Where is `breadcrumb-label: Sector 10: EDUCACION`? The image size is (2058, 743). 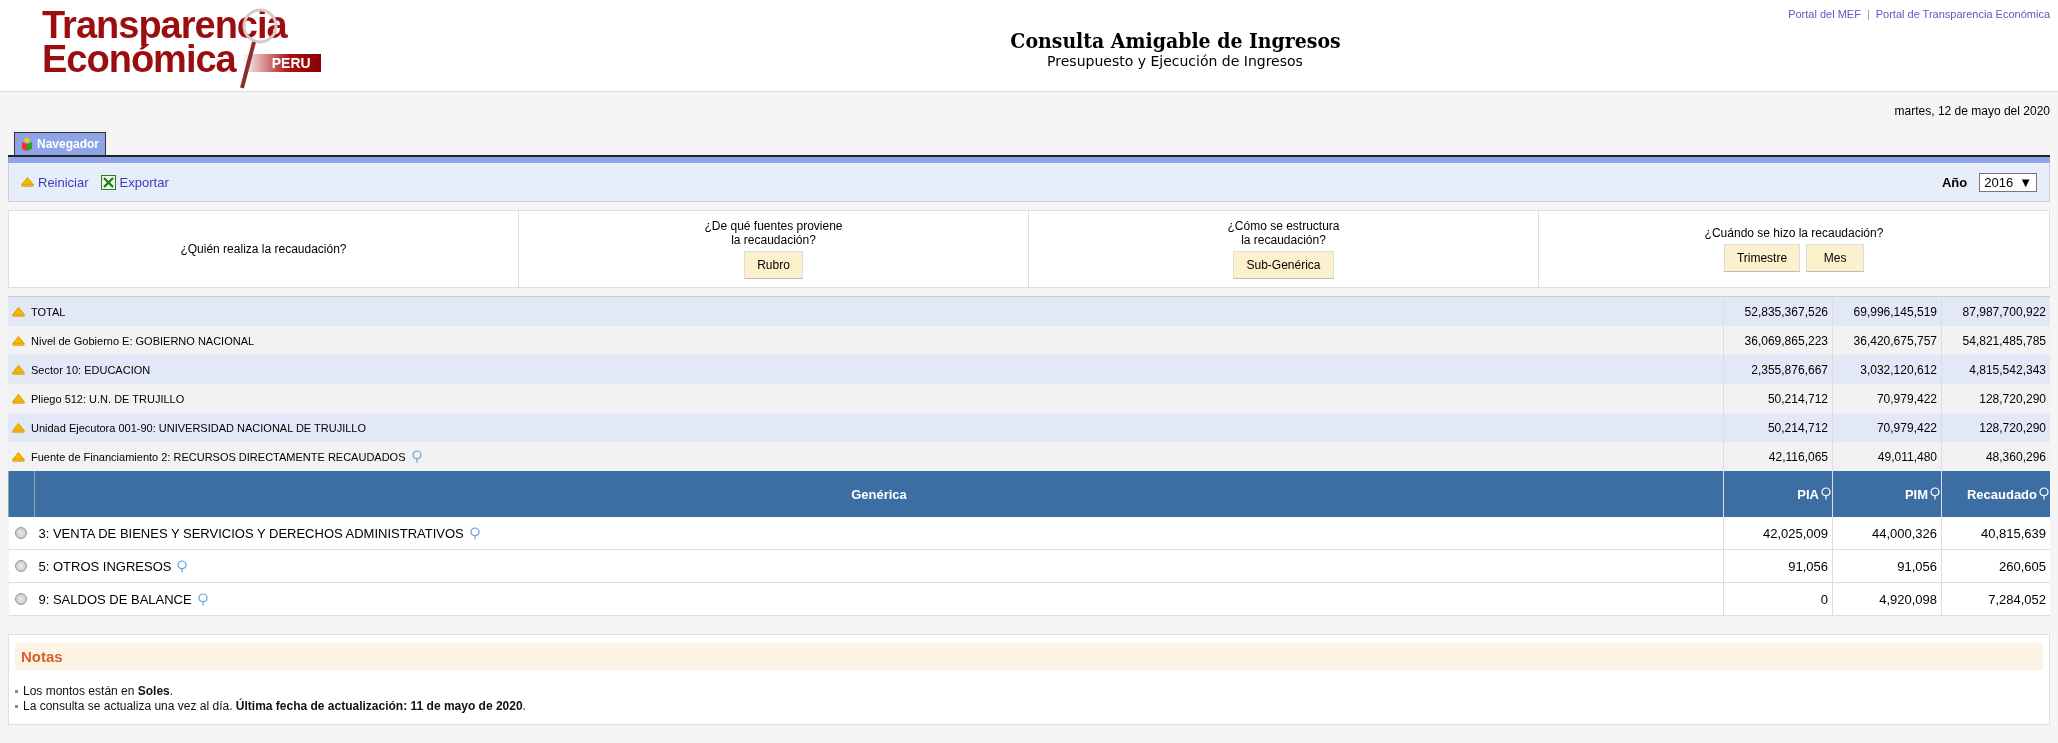
breadcrumb-label: Sector 10: EDUCACION is located at coordinates (91, 369).